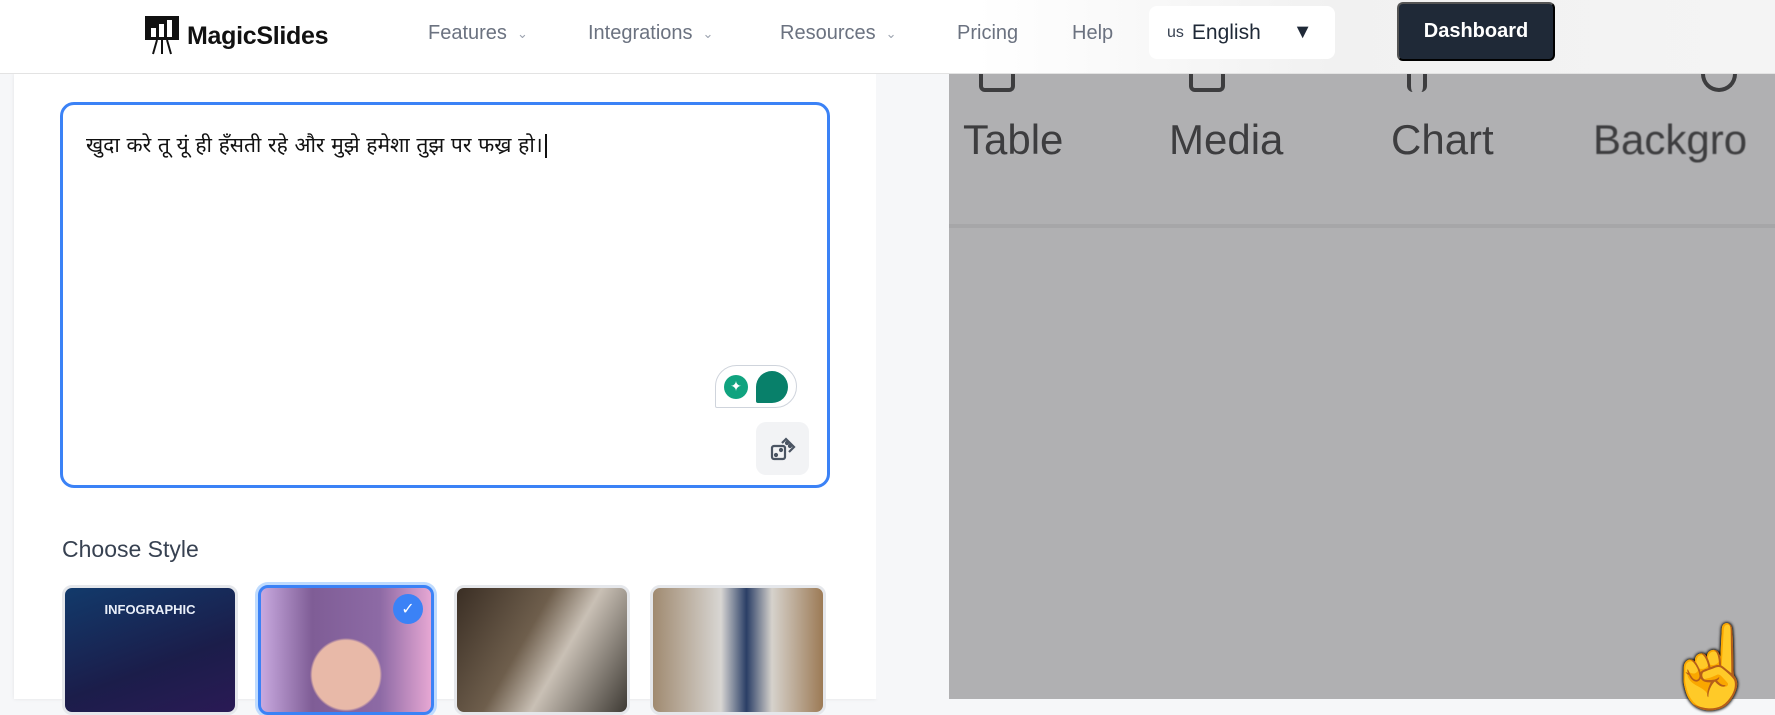 The width and height of the screenshot is (1775, 715). Describe the element at coordinates (408, 609) in the screenshot. I see `check-icon: ✓` at that location.